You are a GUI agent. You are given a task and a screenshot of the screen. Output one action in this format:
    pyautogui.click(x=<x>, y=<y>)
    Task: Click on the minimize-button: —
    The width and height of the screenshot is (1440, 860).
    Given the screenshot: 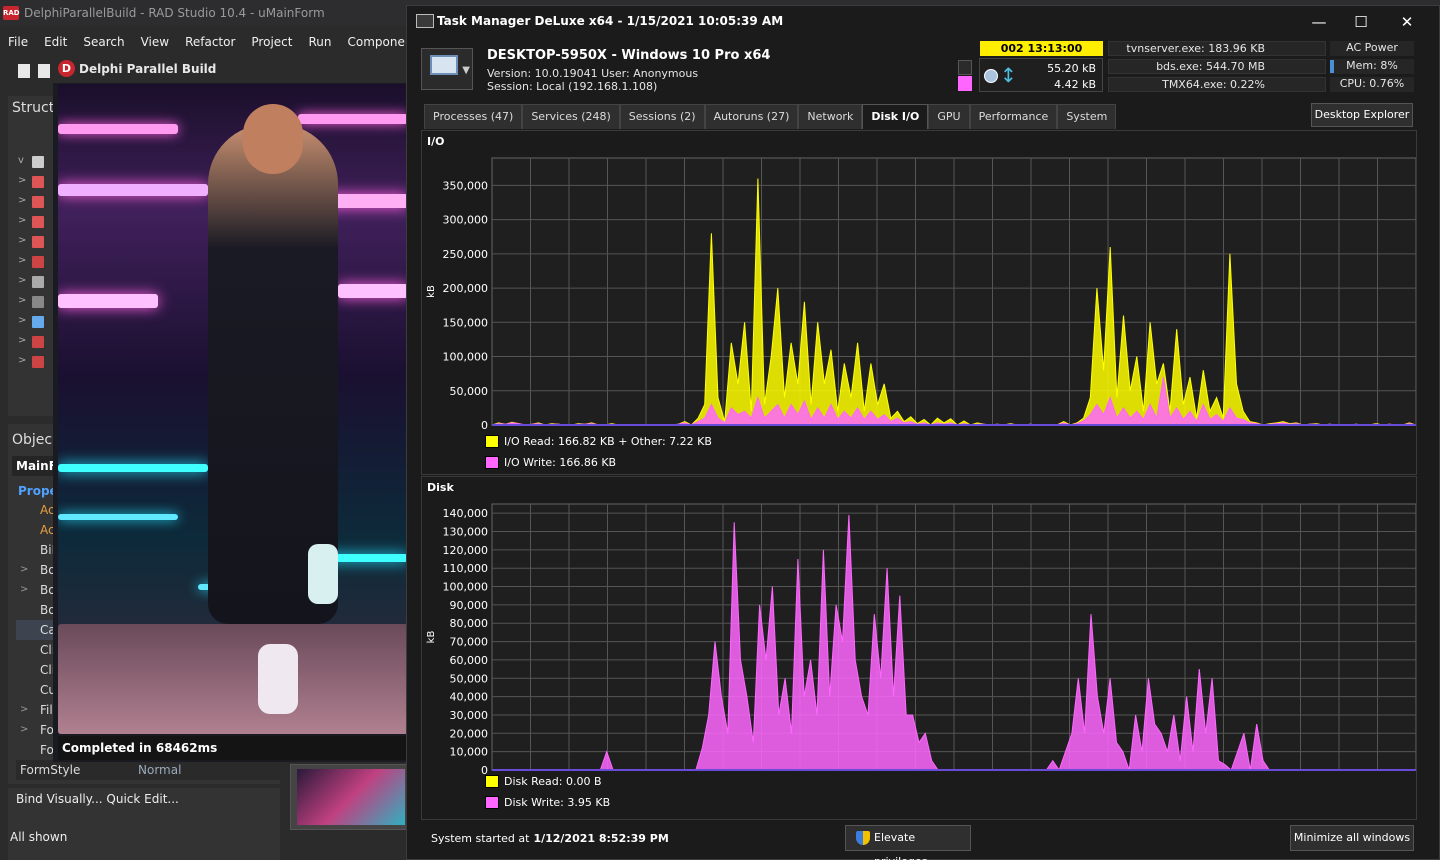 What is the action you would take?
    pyautogui.click(x=1319, y=22)
    